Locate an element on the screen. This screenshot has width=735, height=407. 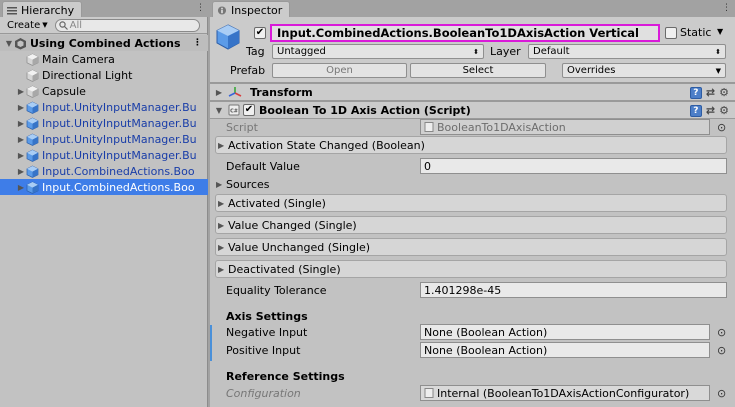
negative-input-label: Negative Input is located at coordinates (267, 332).